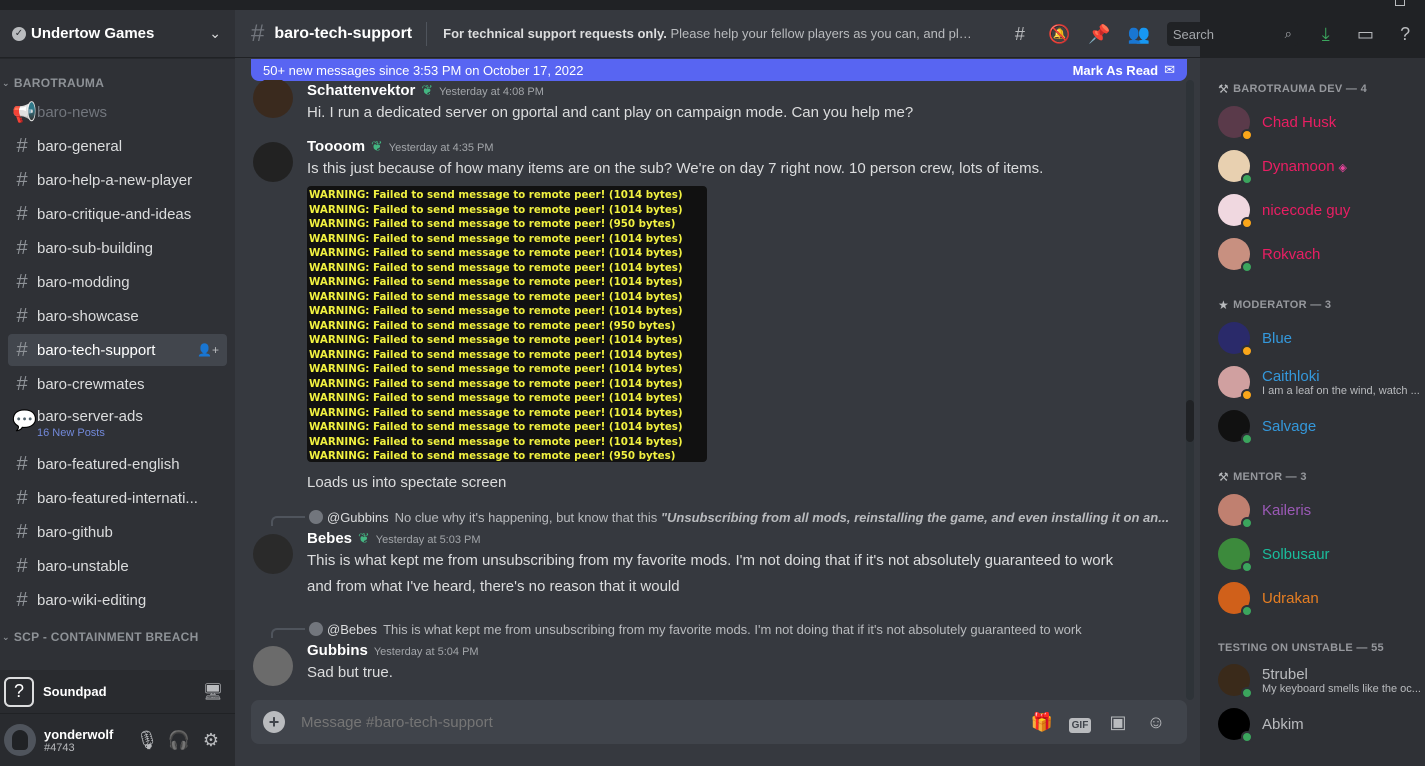 This screenshot has height=766, width=1425. Describe the element at coordinates (1366, 34) in the screenshot. I see `inbox-icon: ▭` at that location.